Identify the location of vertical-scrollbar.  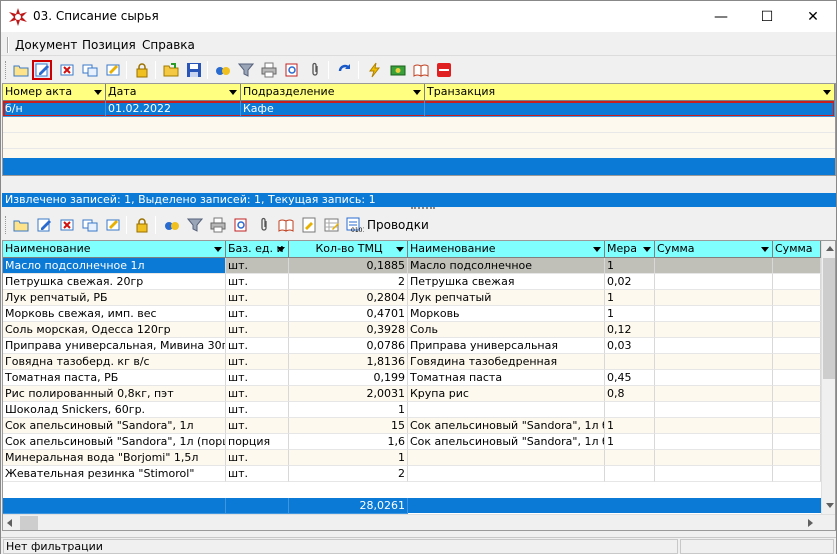
(828, 377).